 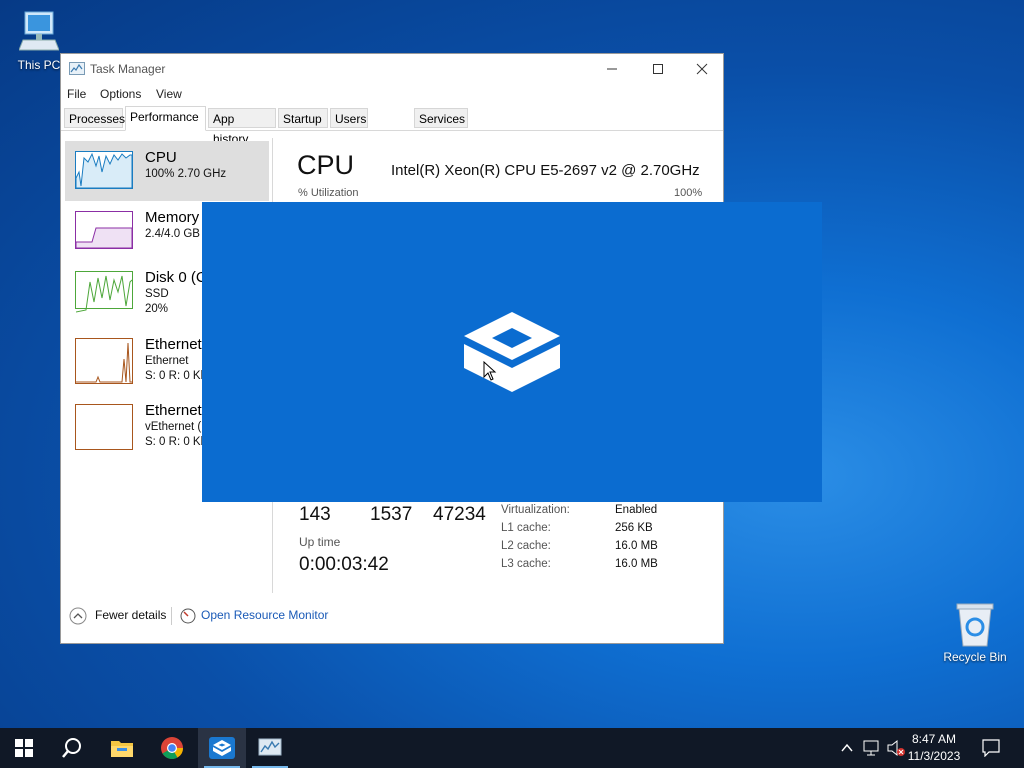 What do you see at coordinates (104, 292) in the screenshot?
I see `disk-mini-graph` at bounding box center [104, 292].